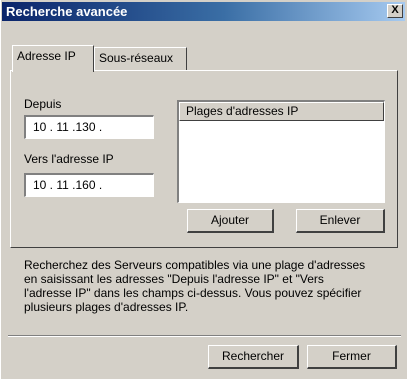  Describe the element at coordinates (203, 11) in the screenshot. I see `title-bar: Recherche avancée X` at that location.